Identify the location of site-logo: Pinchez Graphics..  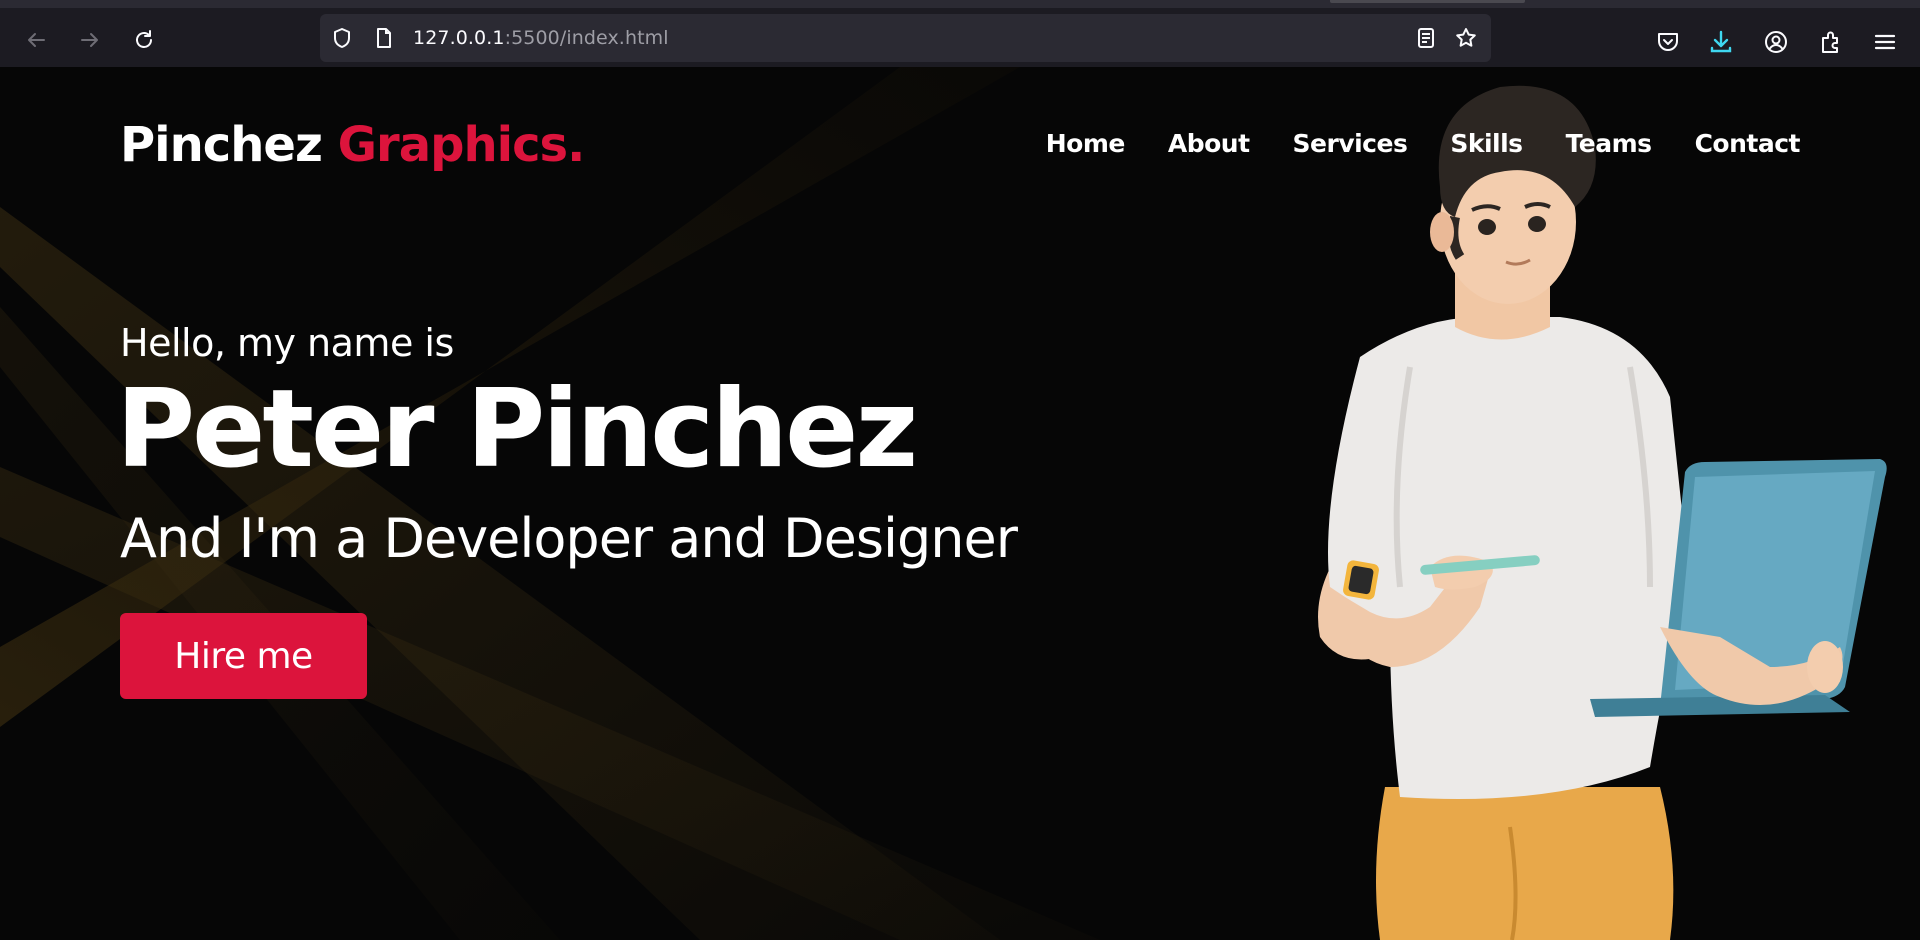
(353, 145).